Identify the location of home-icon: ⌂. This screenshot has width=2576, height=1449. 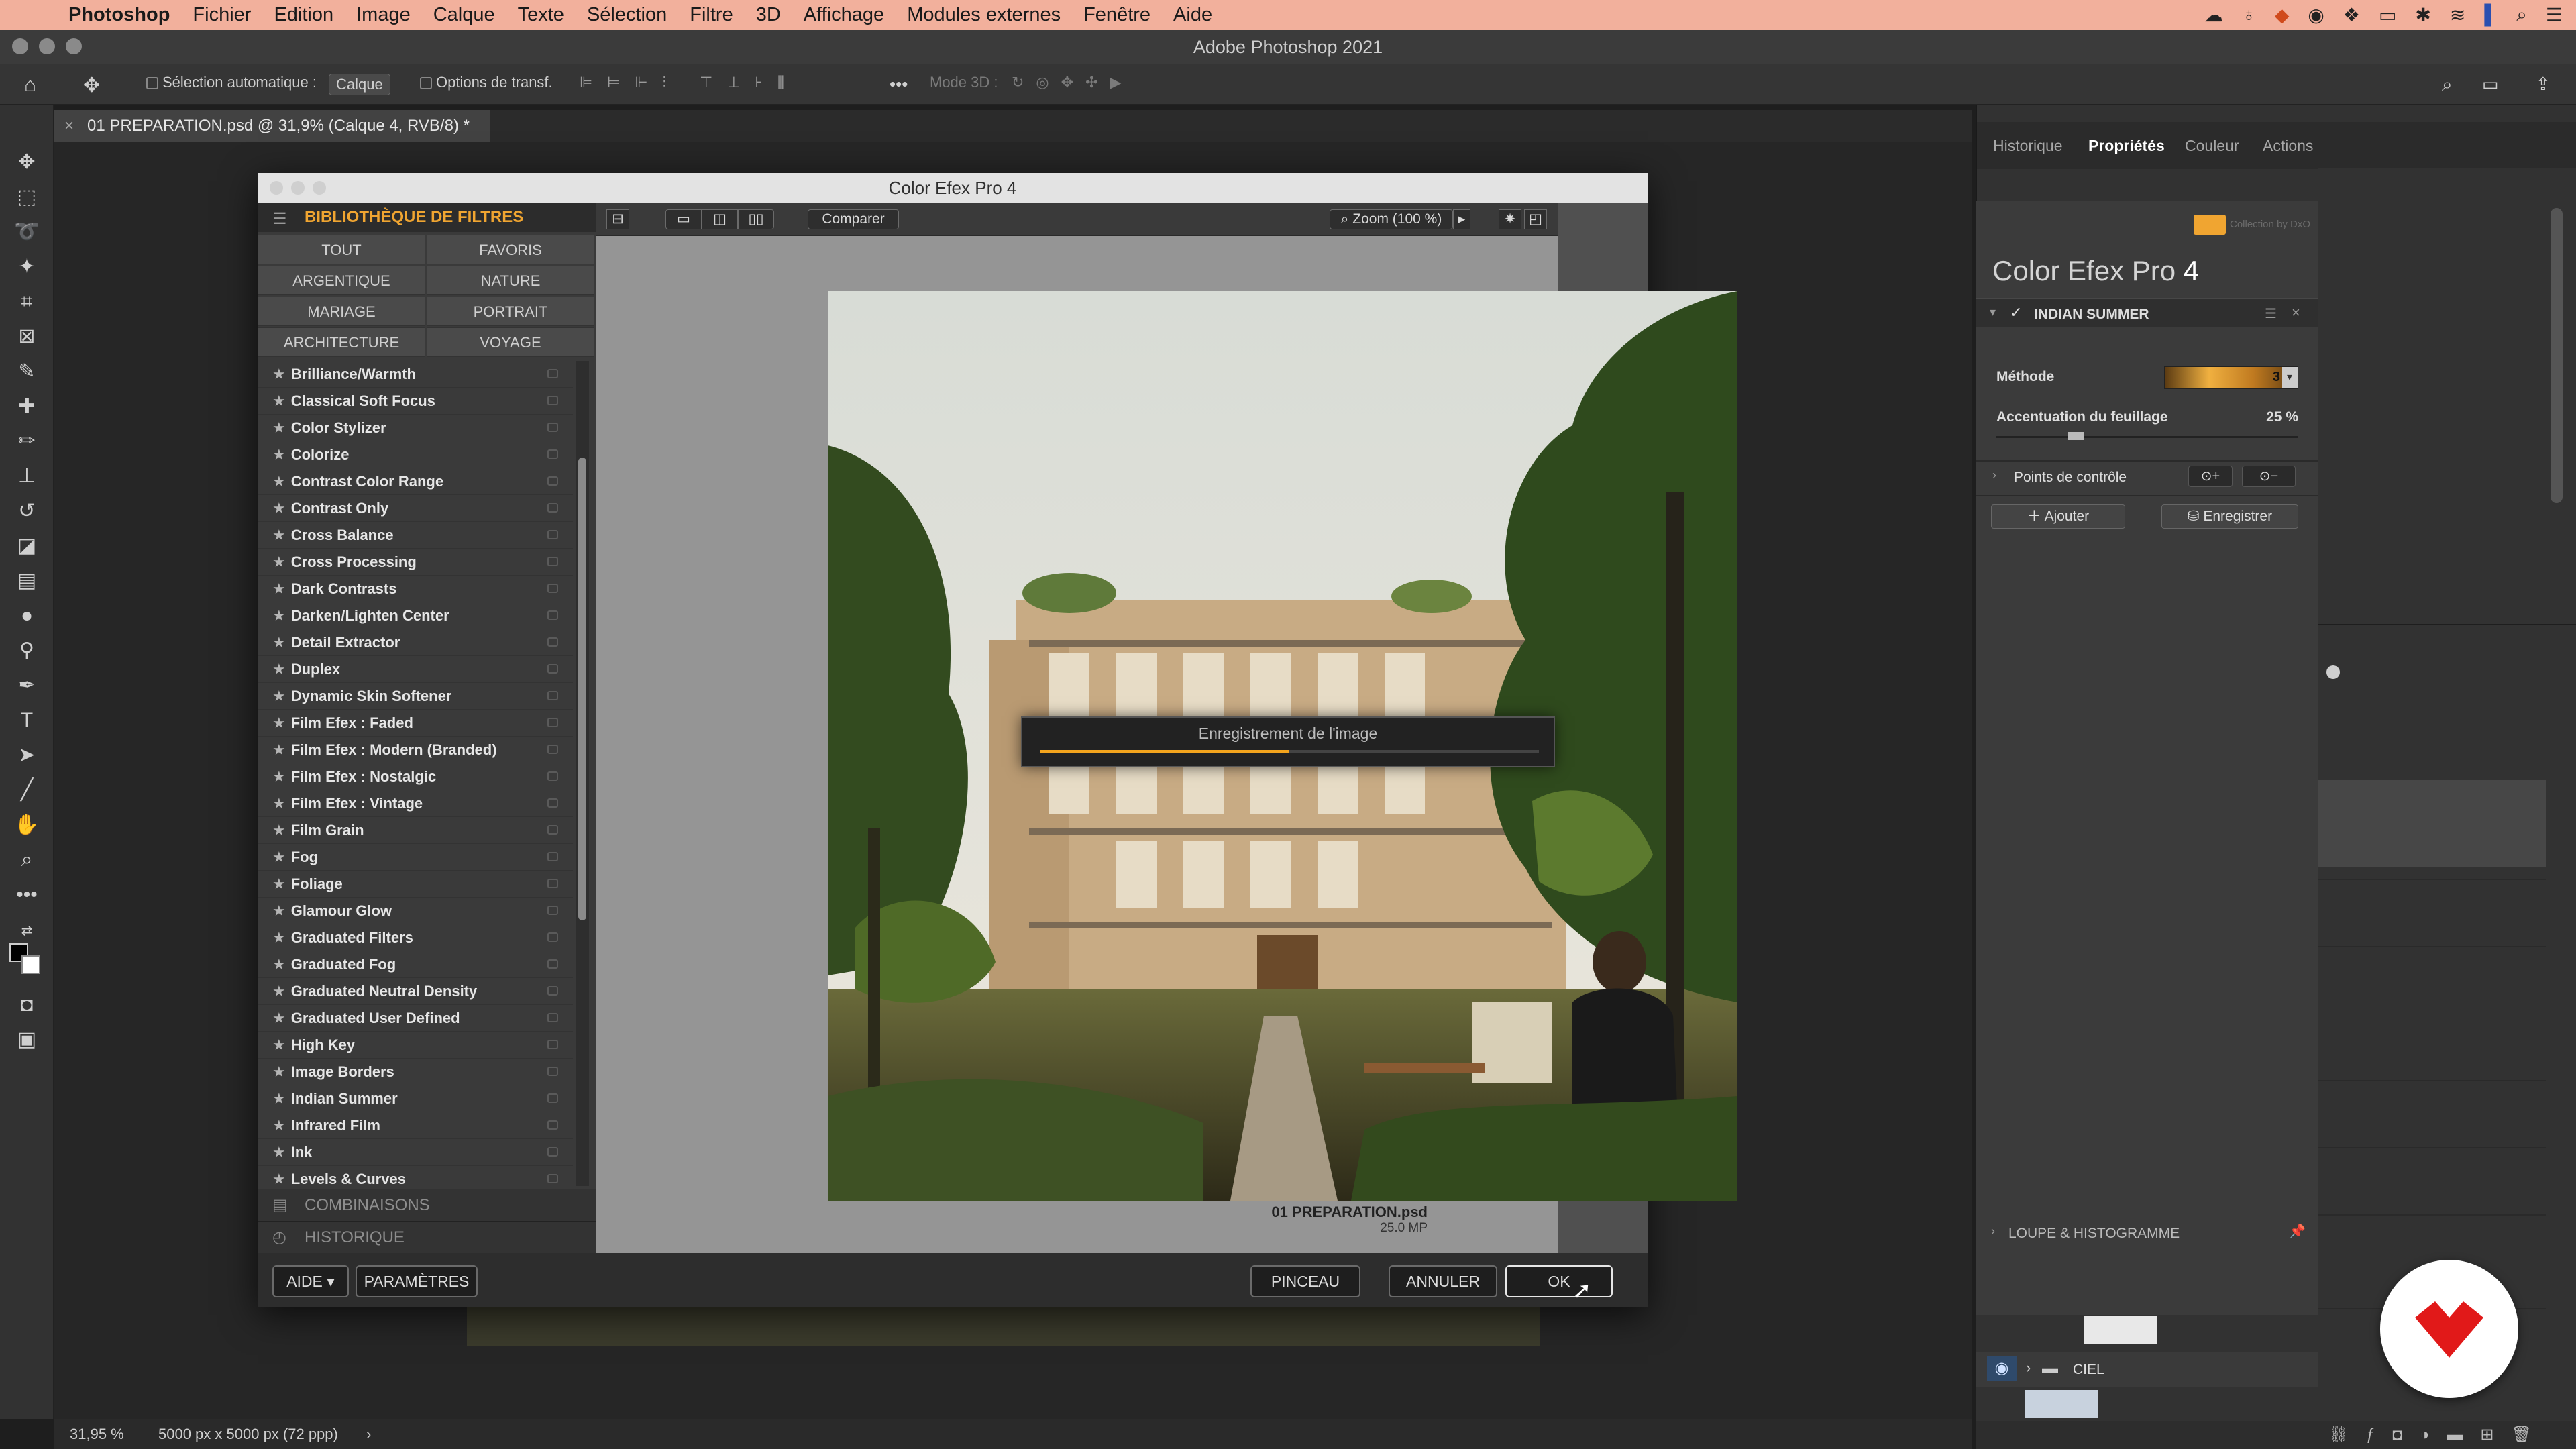
(30, 85).